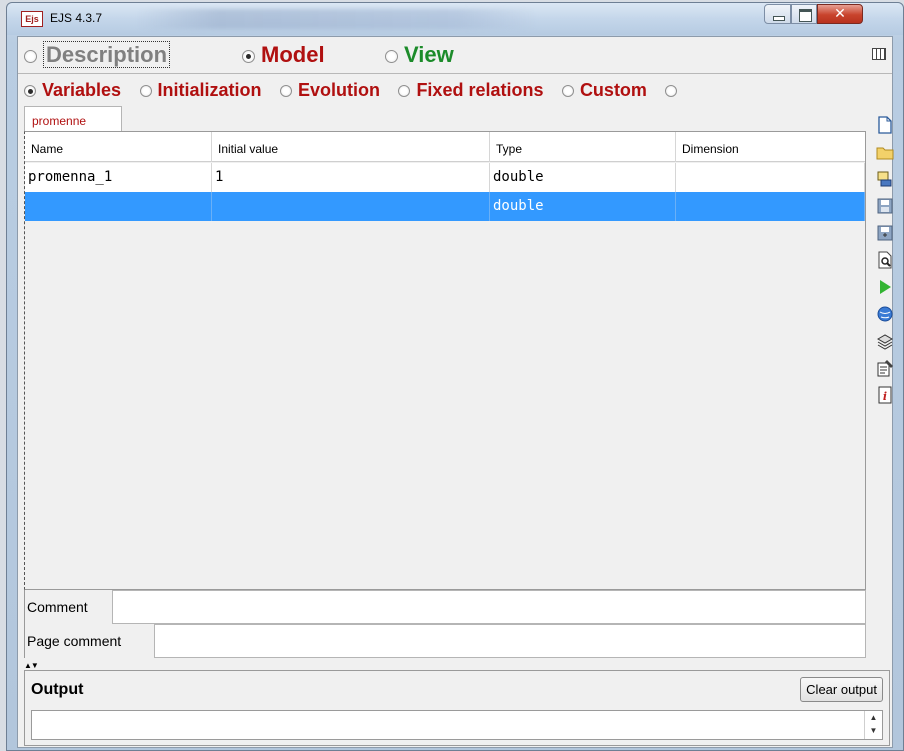  What do you see at coordinates (31, 665) in the screenshot?
I see `splitter-arrows-icon: ▲▼` at bounding box center [31, 665].